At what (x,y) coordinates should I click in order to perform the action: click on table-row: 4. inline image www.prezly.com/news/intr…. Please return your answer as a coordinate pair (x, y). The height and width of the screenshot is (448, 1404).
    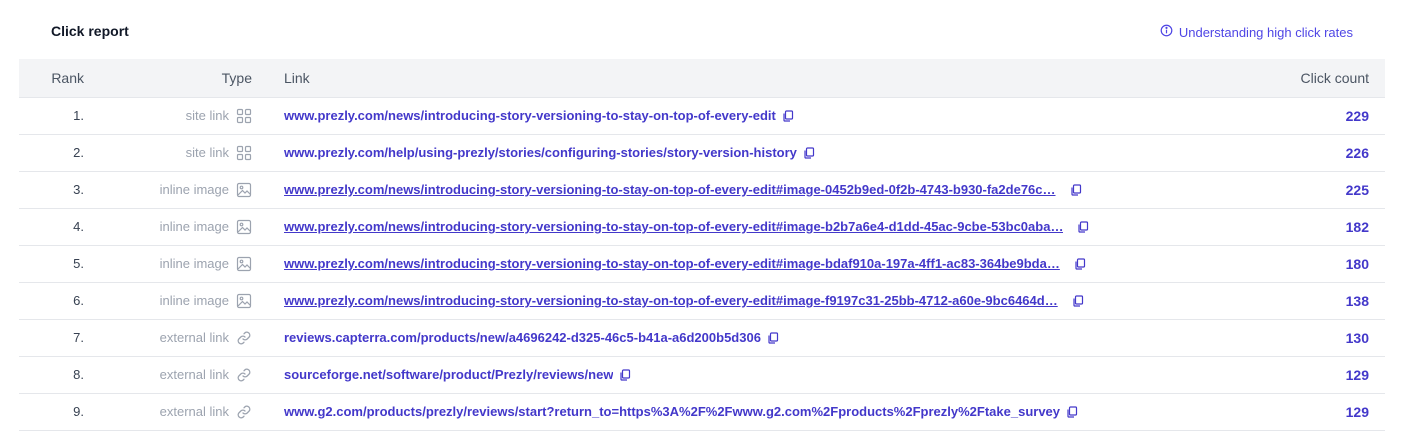
    Looking at the image, I should click on (702, 226).